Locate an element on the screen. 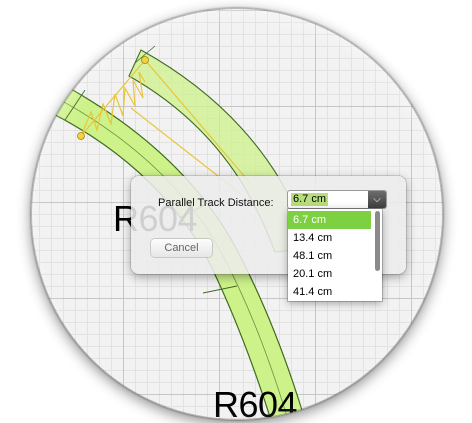  dropdown-option: 6.7 cm is located at coordinates (329, 220).